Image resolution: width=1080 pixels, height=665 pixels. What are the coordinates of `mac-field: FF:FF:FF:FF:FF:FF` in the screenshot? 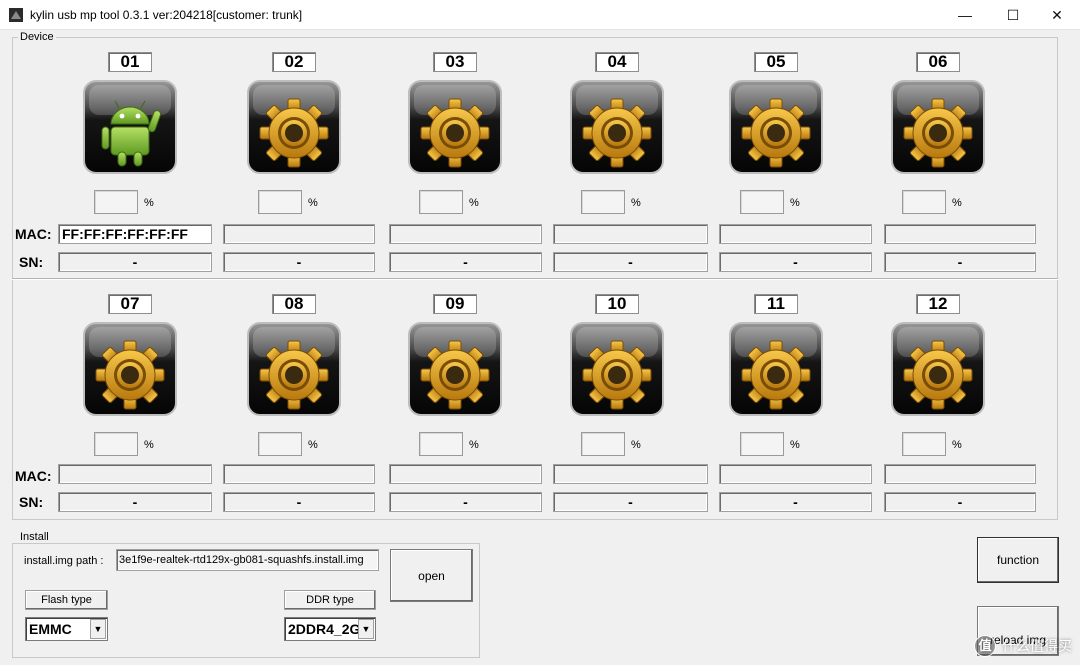 It's located at (135, 234).